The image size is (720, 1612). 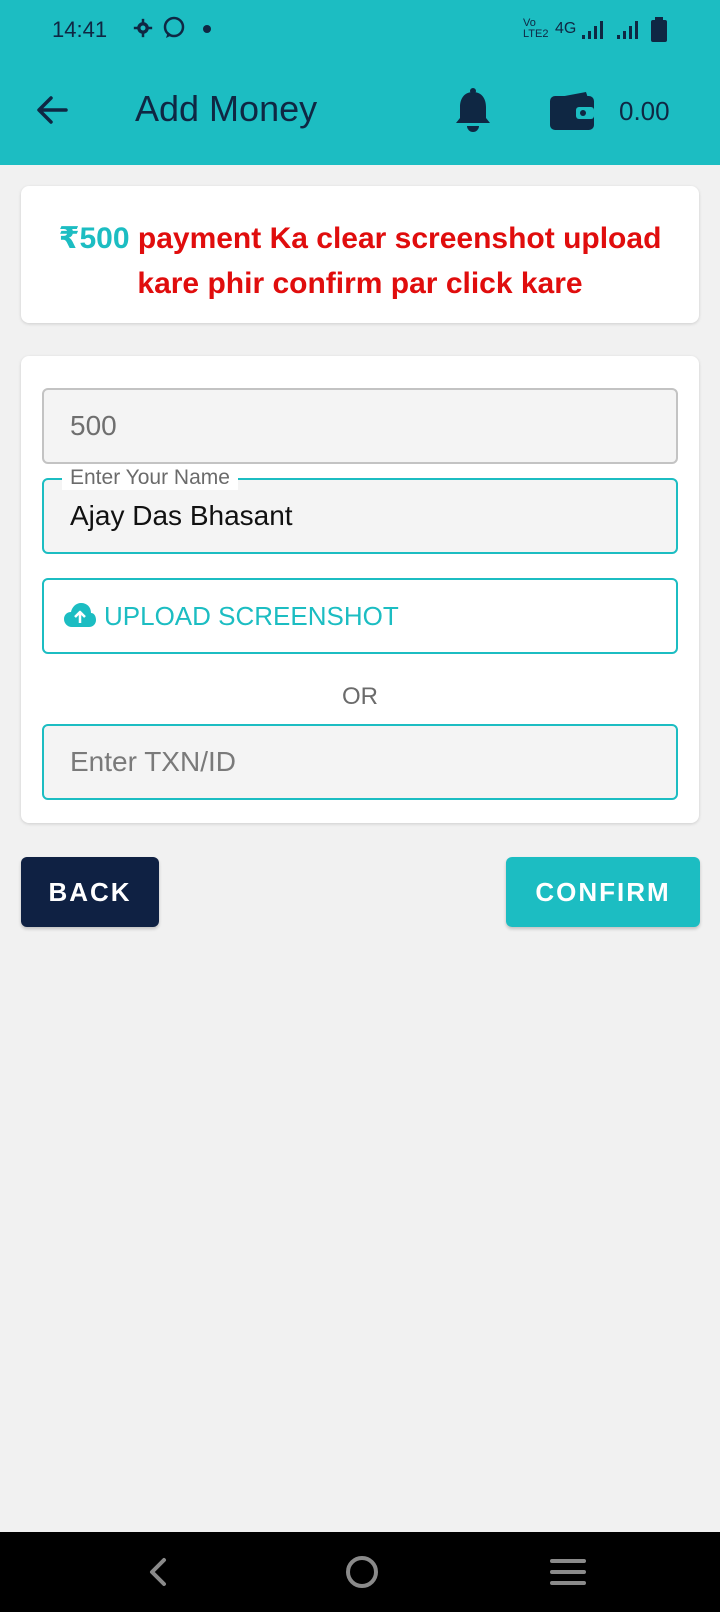 I want to click on header: 14:41 Vo LTE2 4G Add Money 0.00, so click(x=360, y=82).